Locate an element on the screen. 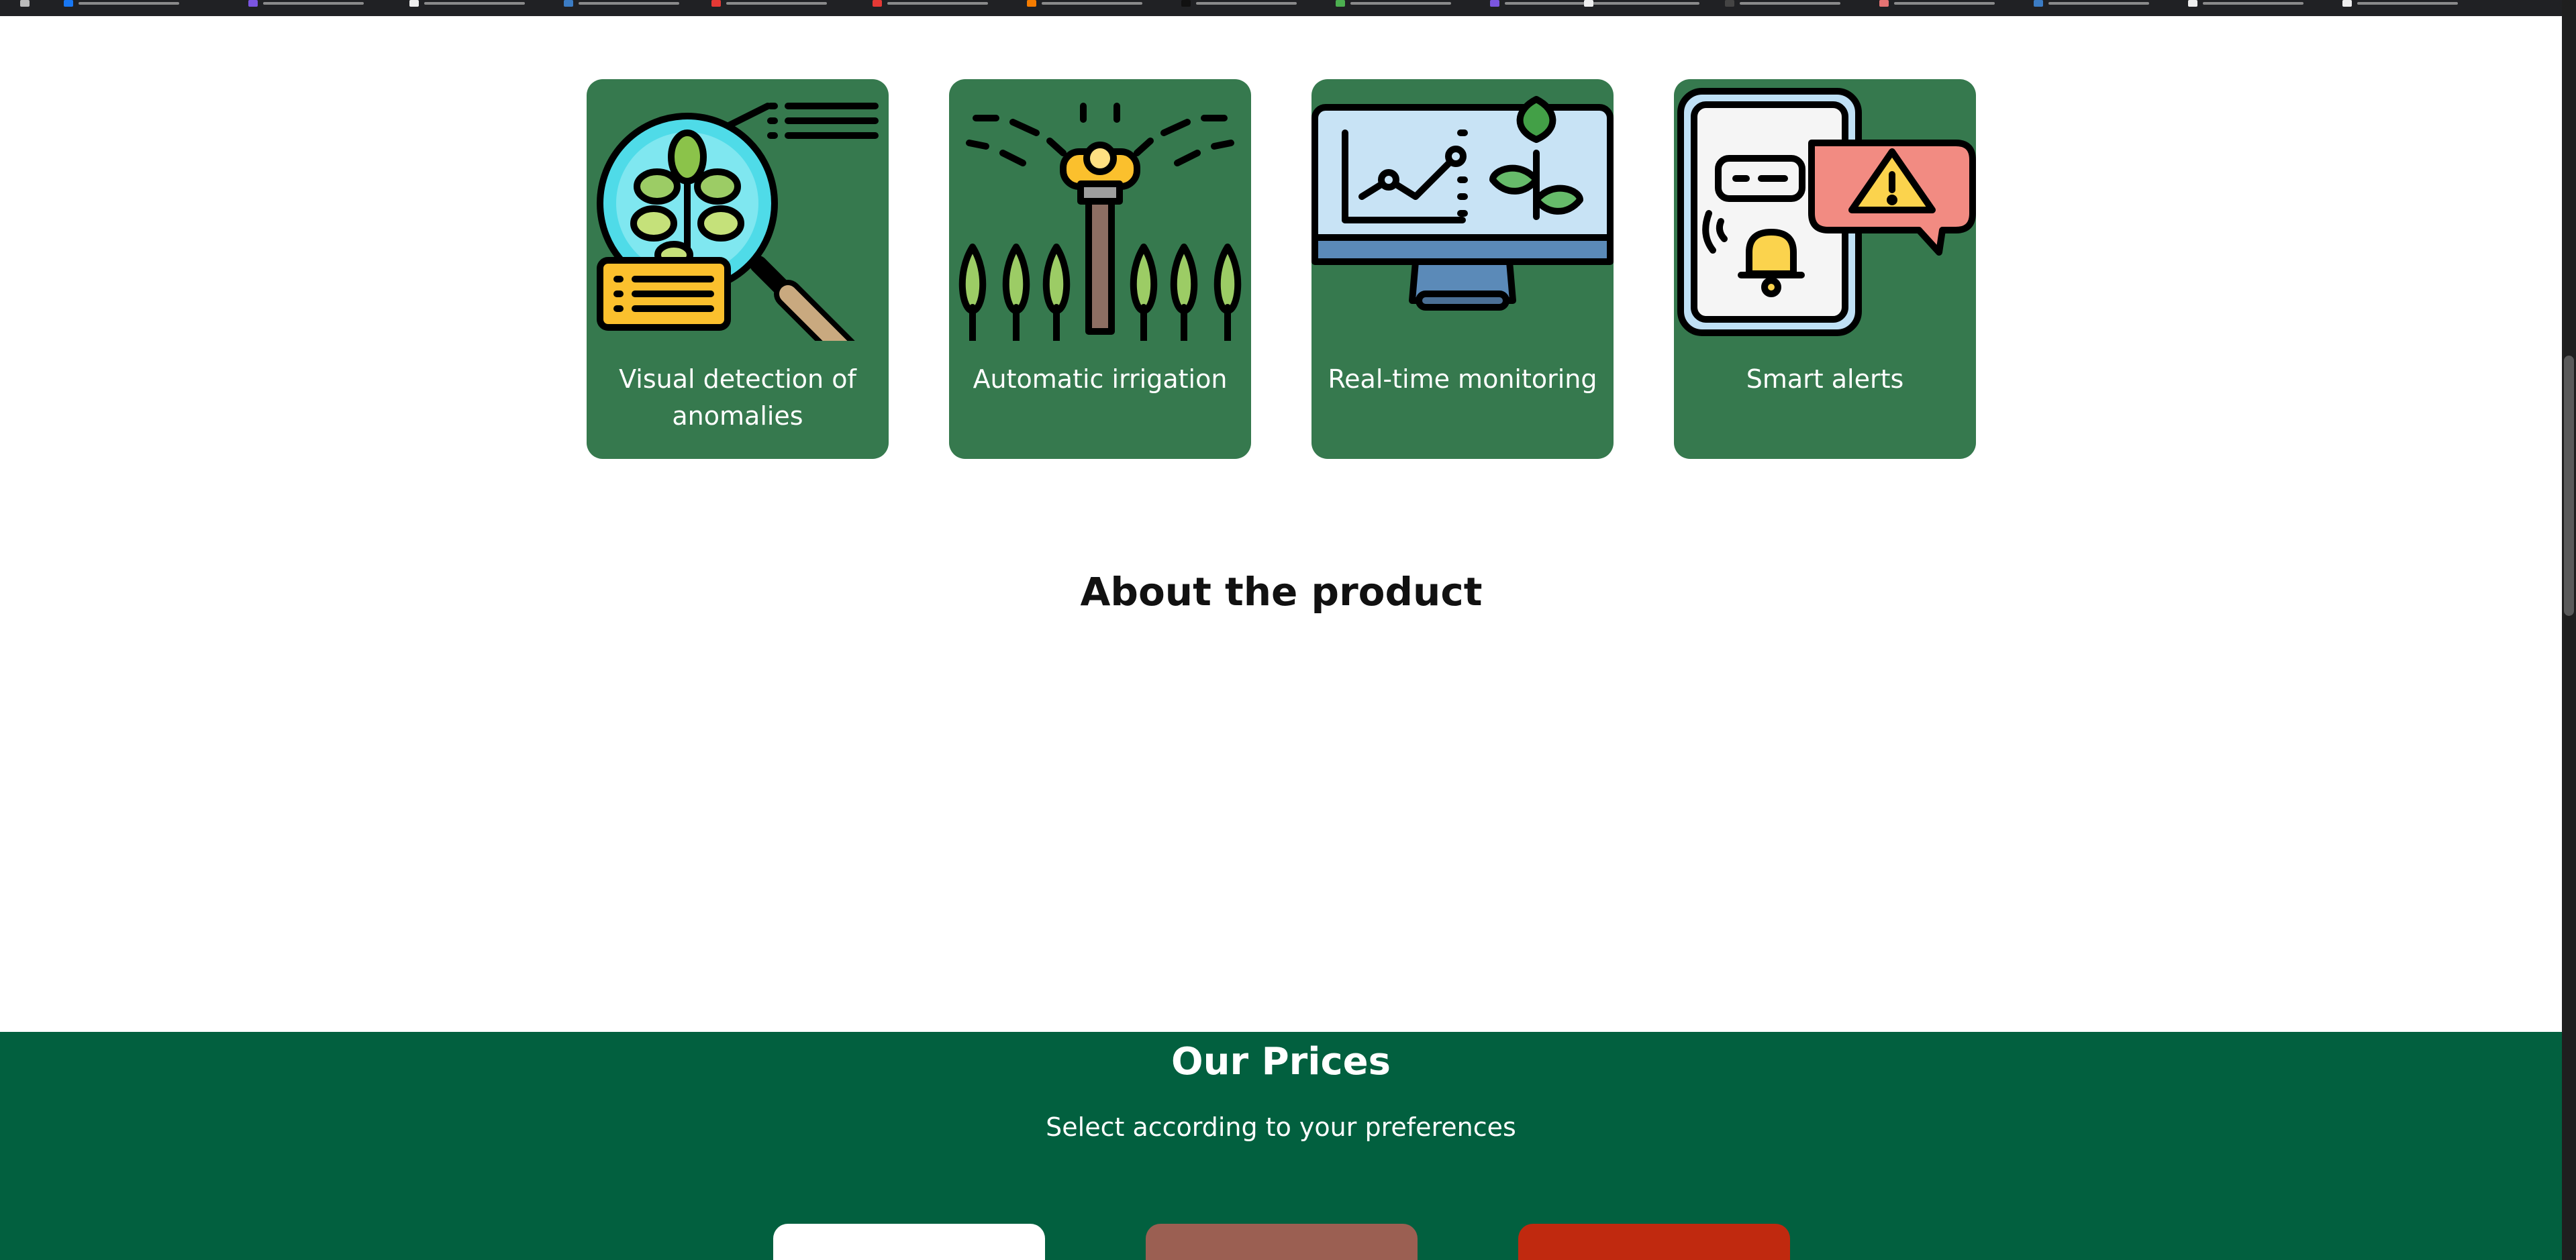 This screenshot has width=2576, height=1260. sprinkler-irrigation-icon is located at coordinates (1100, 222).